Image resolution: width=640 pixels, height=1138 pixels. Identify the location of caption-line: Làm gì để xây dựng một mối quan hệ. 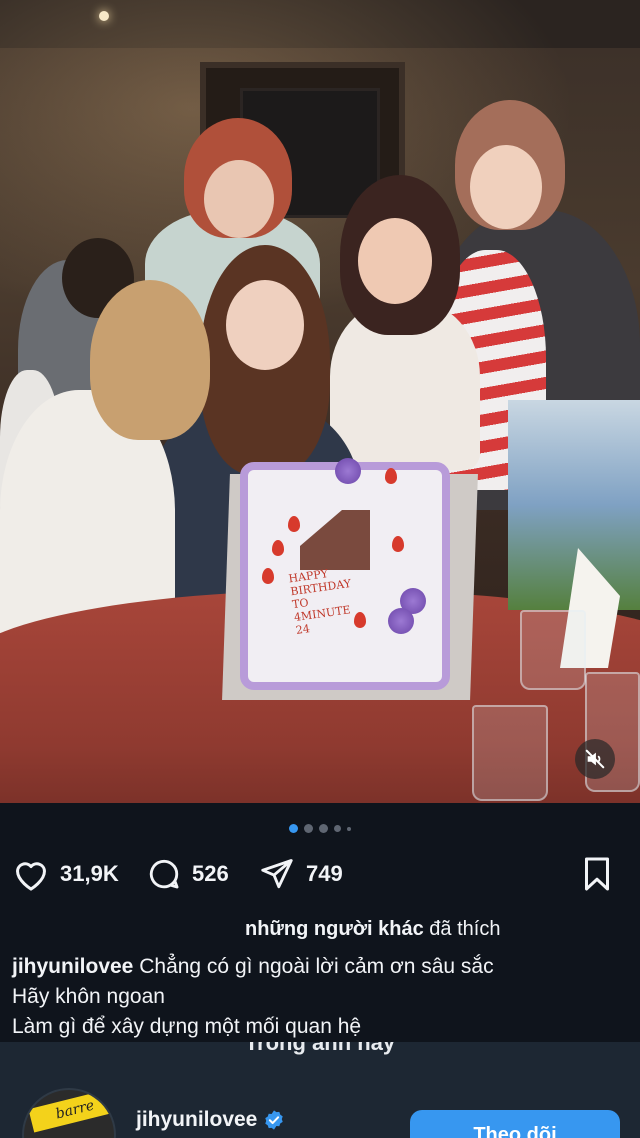
(187, 1026).